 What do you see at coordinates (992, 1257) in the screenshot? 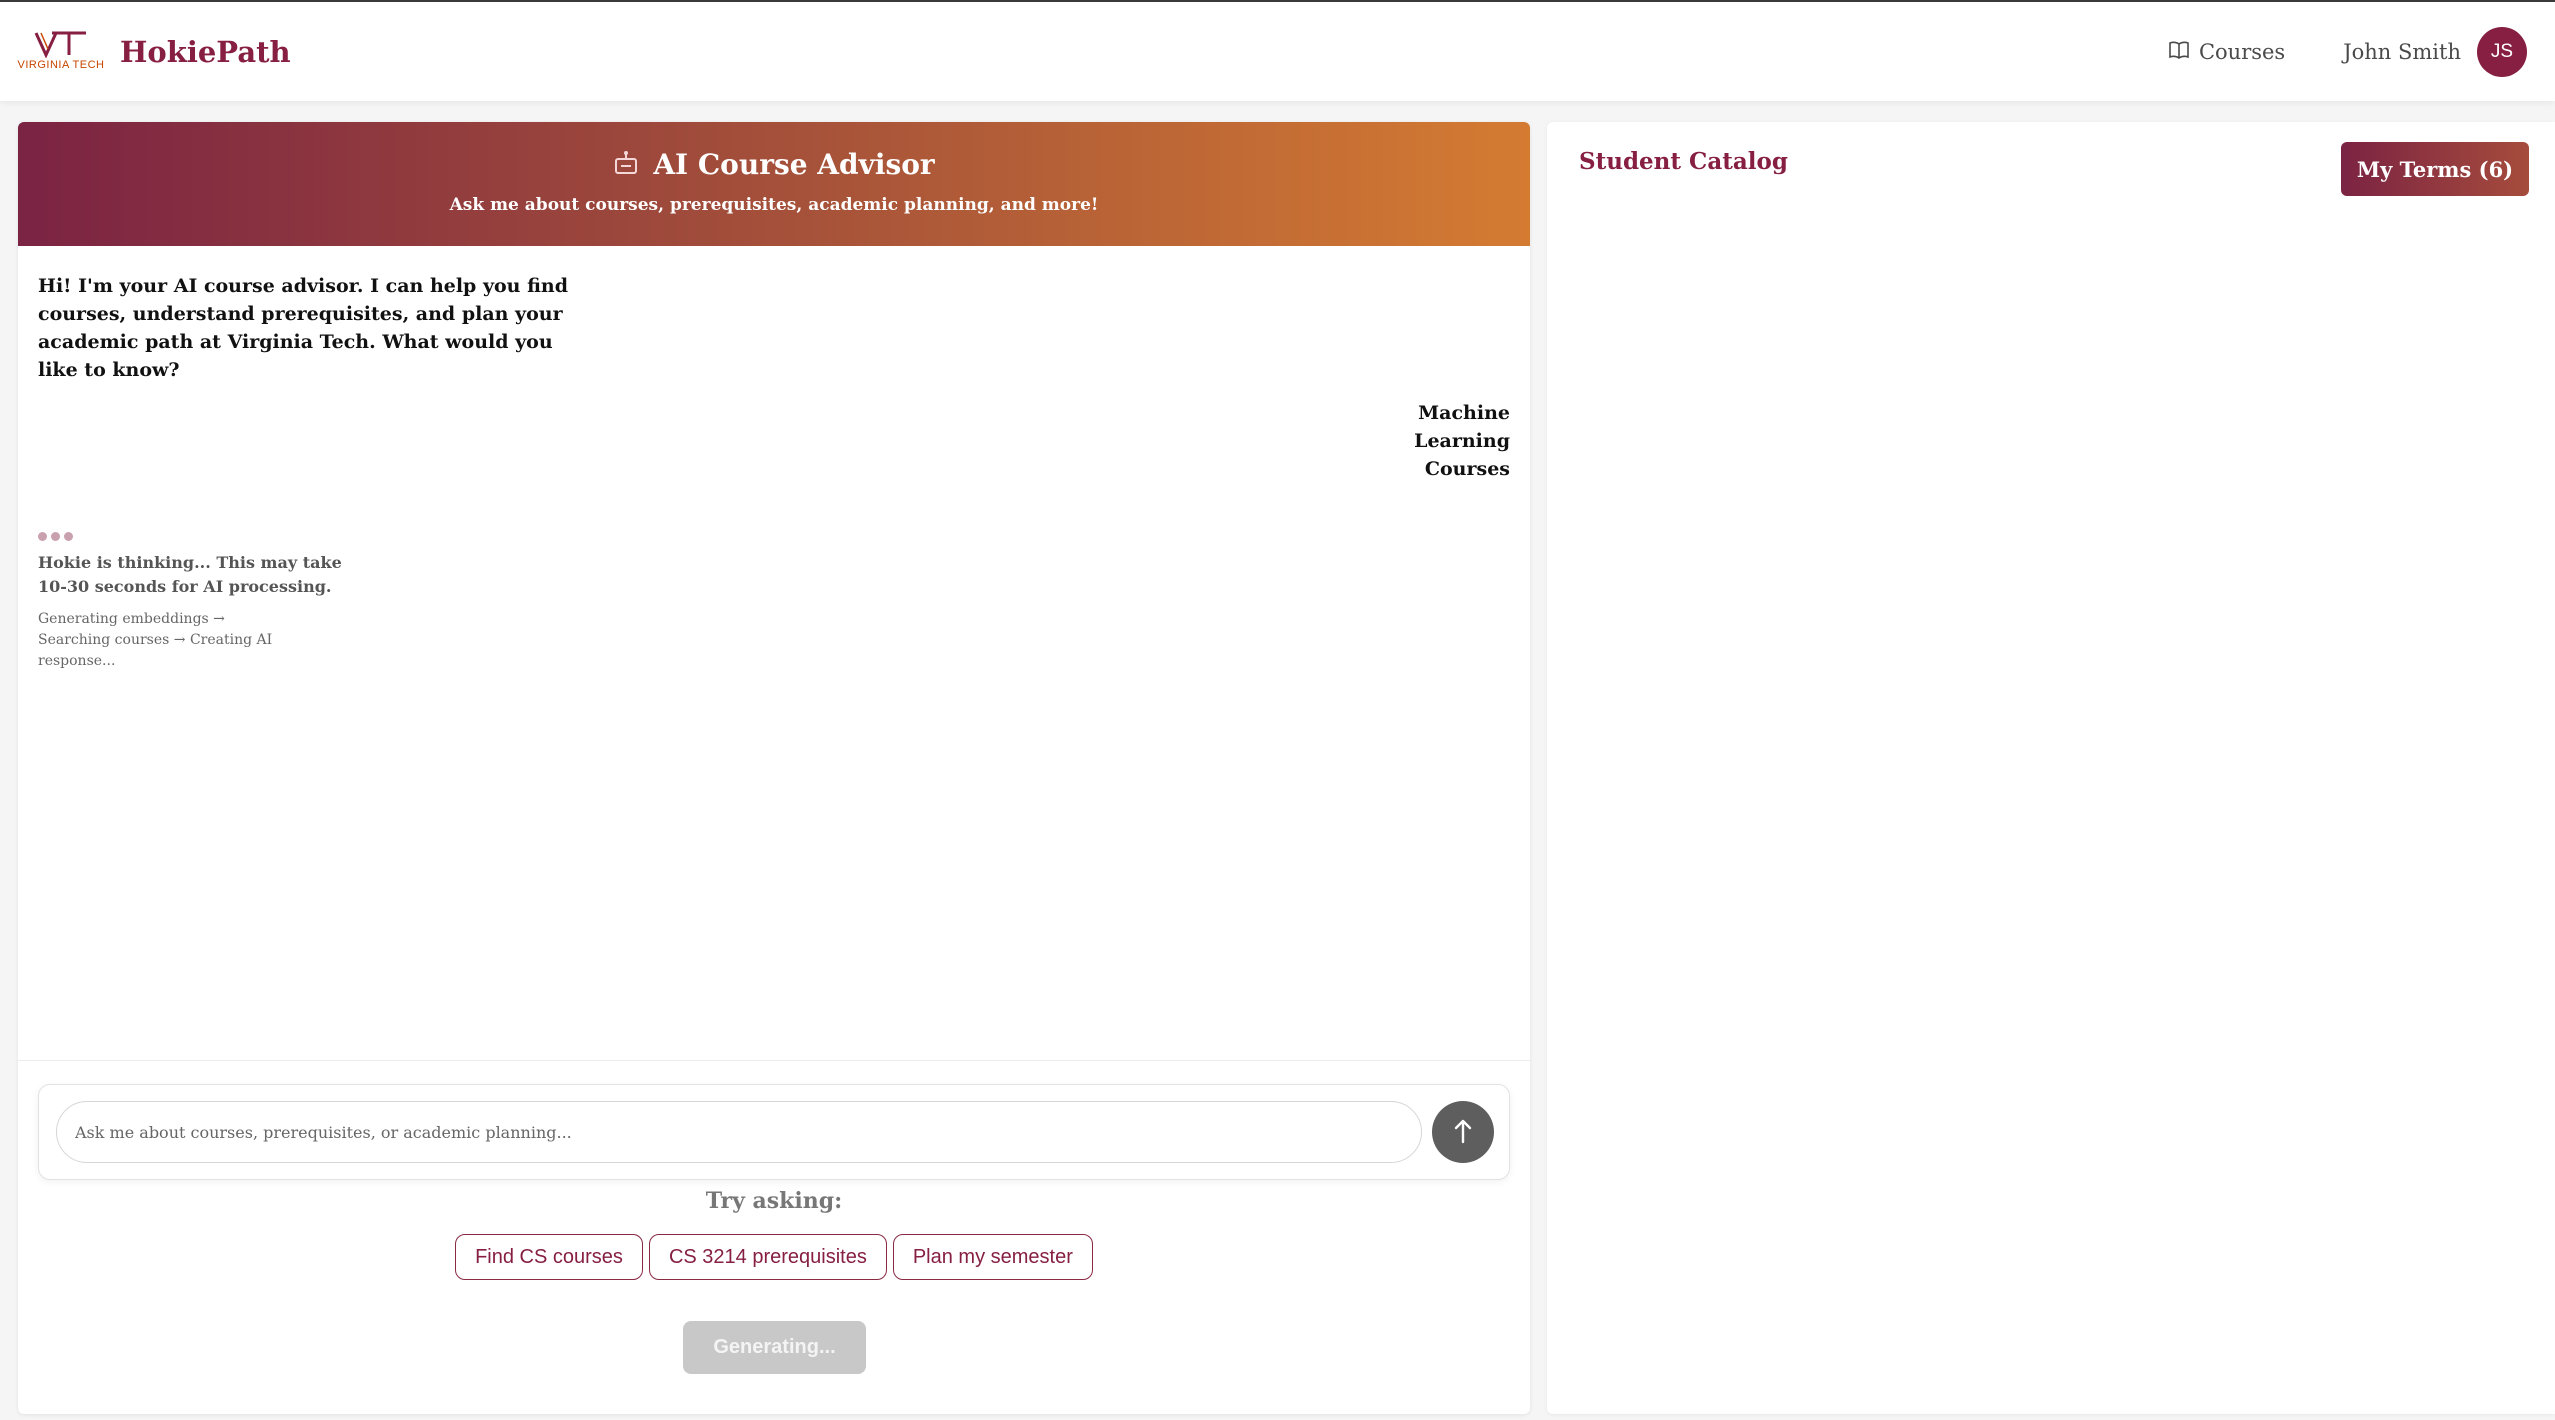
I see `suggestion-chip-plan-my-semester: Plan my semester` at bounding box center [992, 1257].